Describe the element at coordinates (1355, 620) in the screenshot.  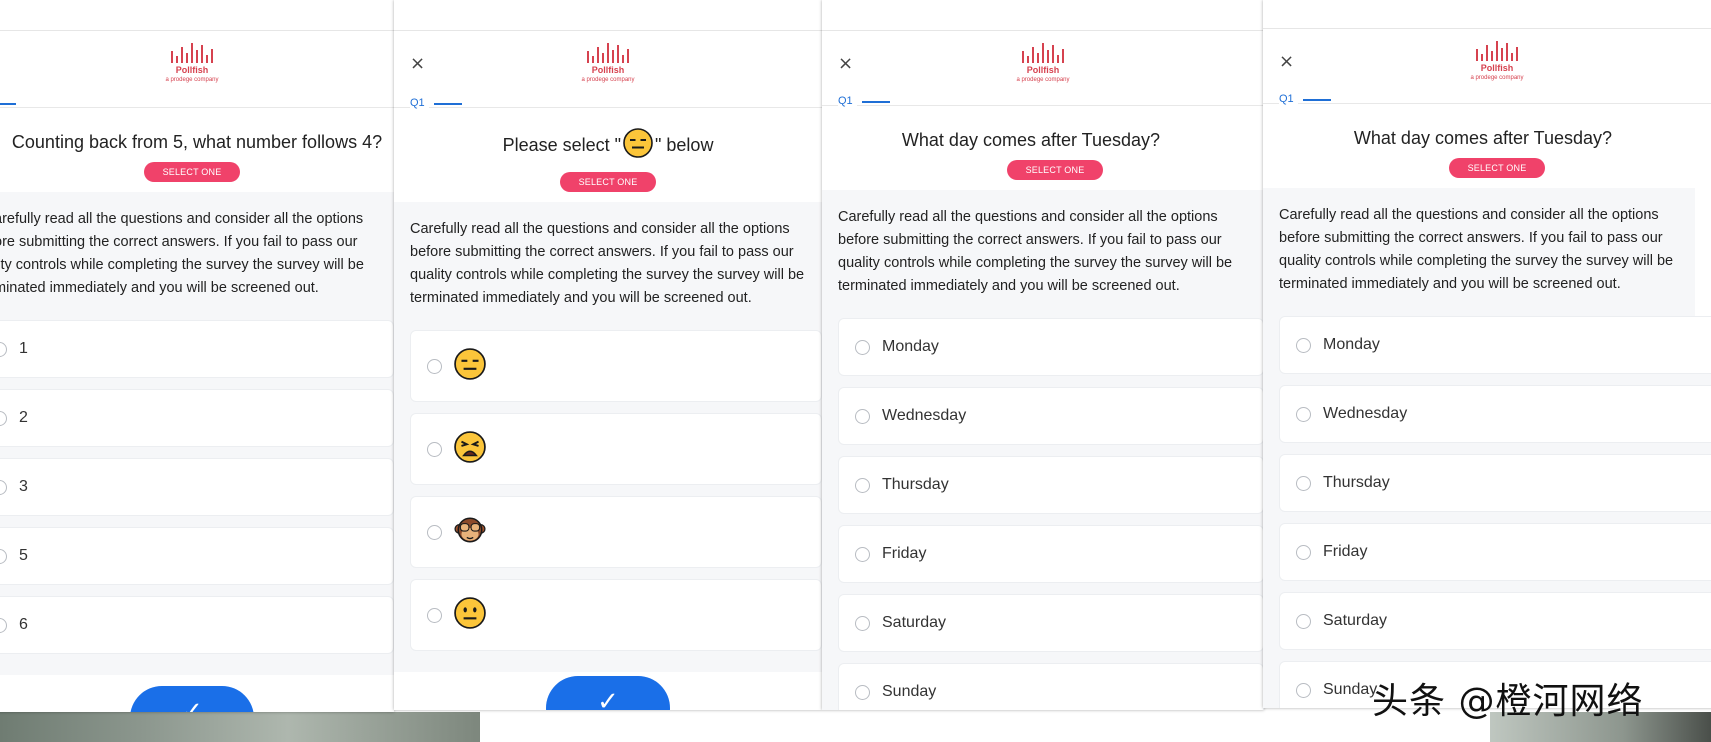
I see `option-label: Saturday` at that location.